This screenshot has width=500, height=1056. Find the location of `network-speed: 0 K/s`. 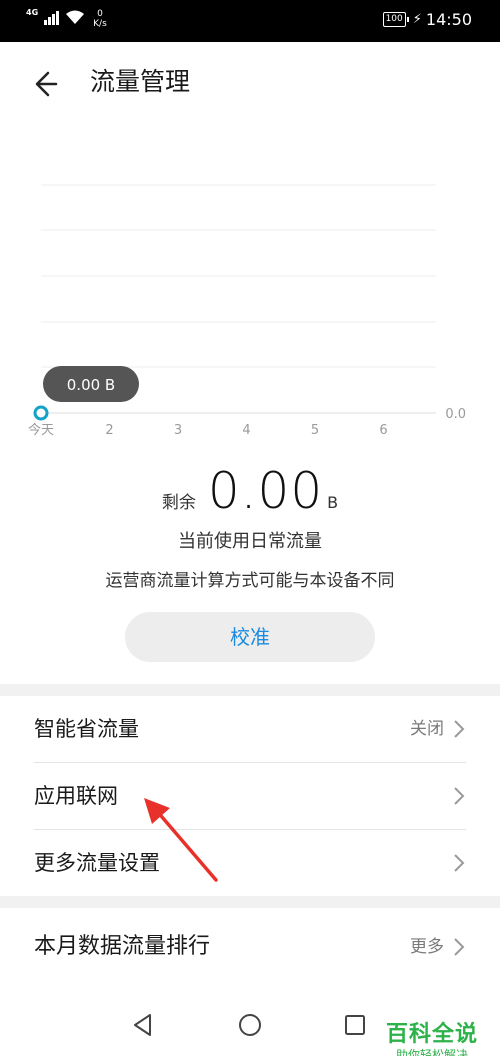

network-speed: 0 K/s is located at coordinates (100, 19).